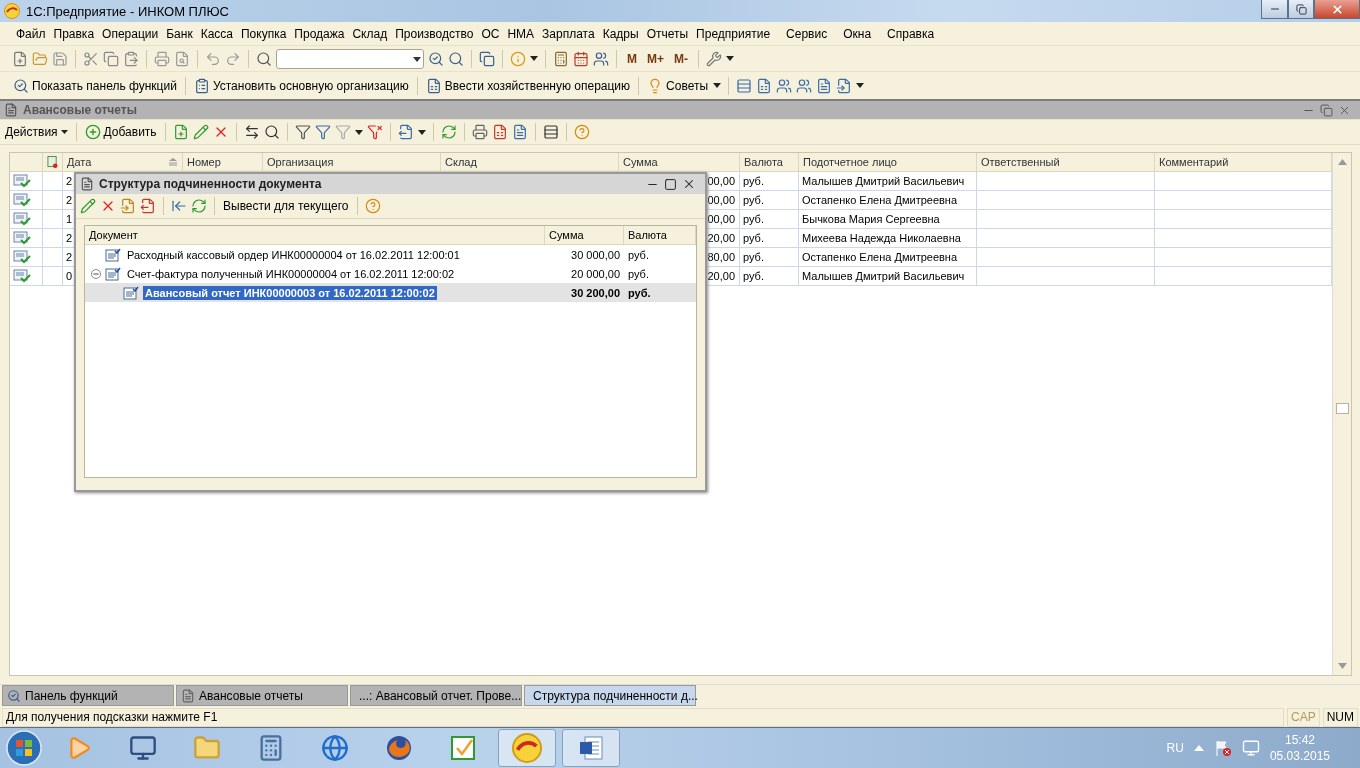  What do you see at coordinates (487, 58) in the screenshot?
I see `windows-icon` at bounding box center [487, 58].